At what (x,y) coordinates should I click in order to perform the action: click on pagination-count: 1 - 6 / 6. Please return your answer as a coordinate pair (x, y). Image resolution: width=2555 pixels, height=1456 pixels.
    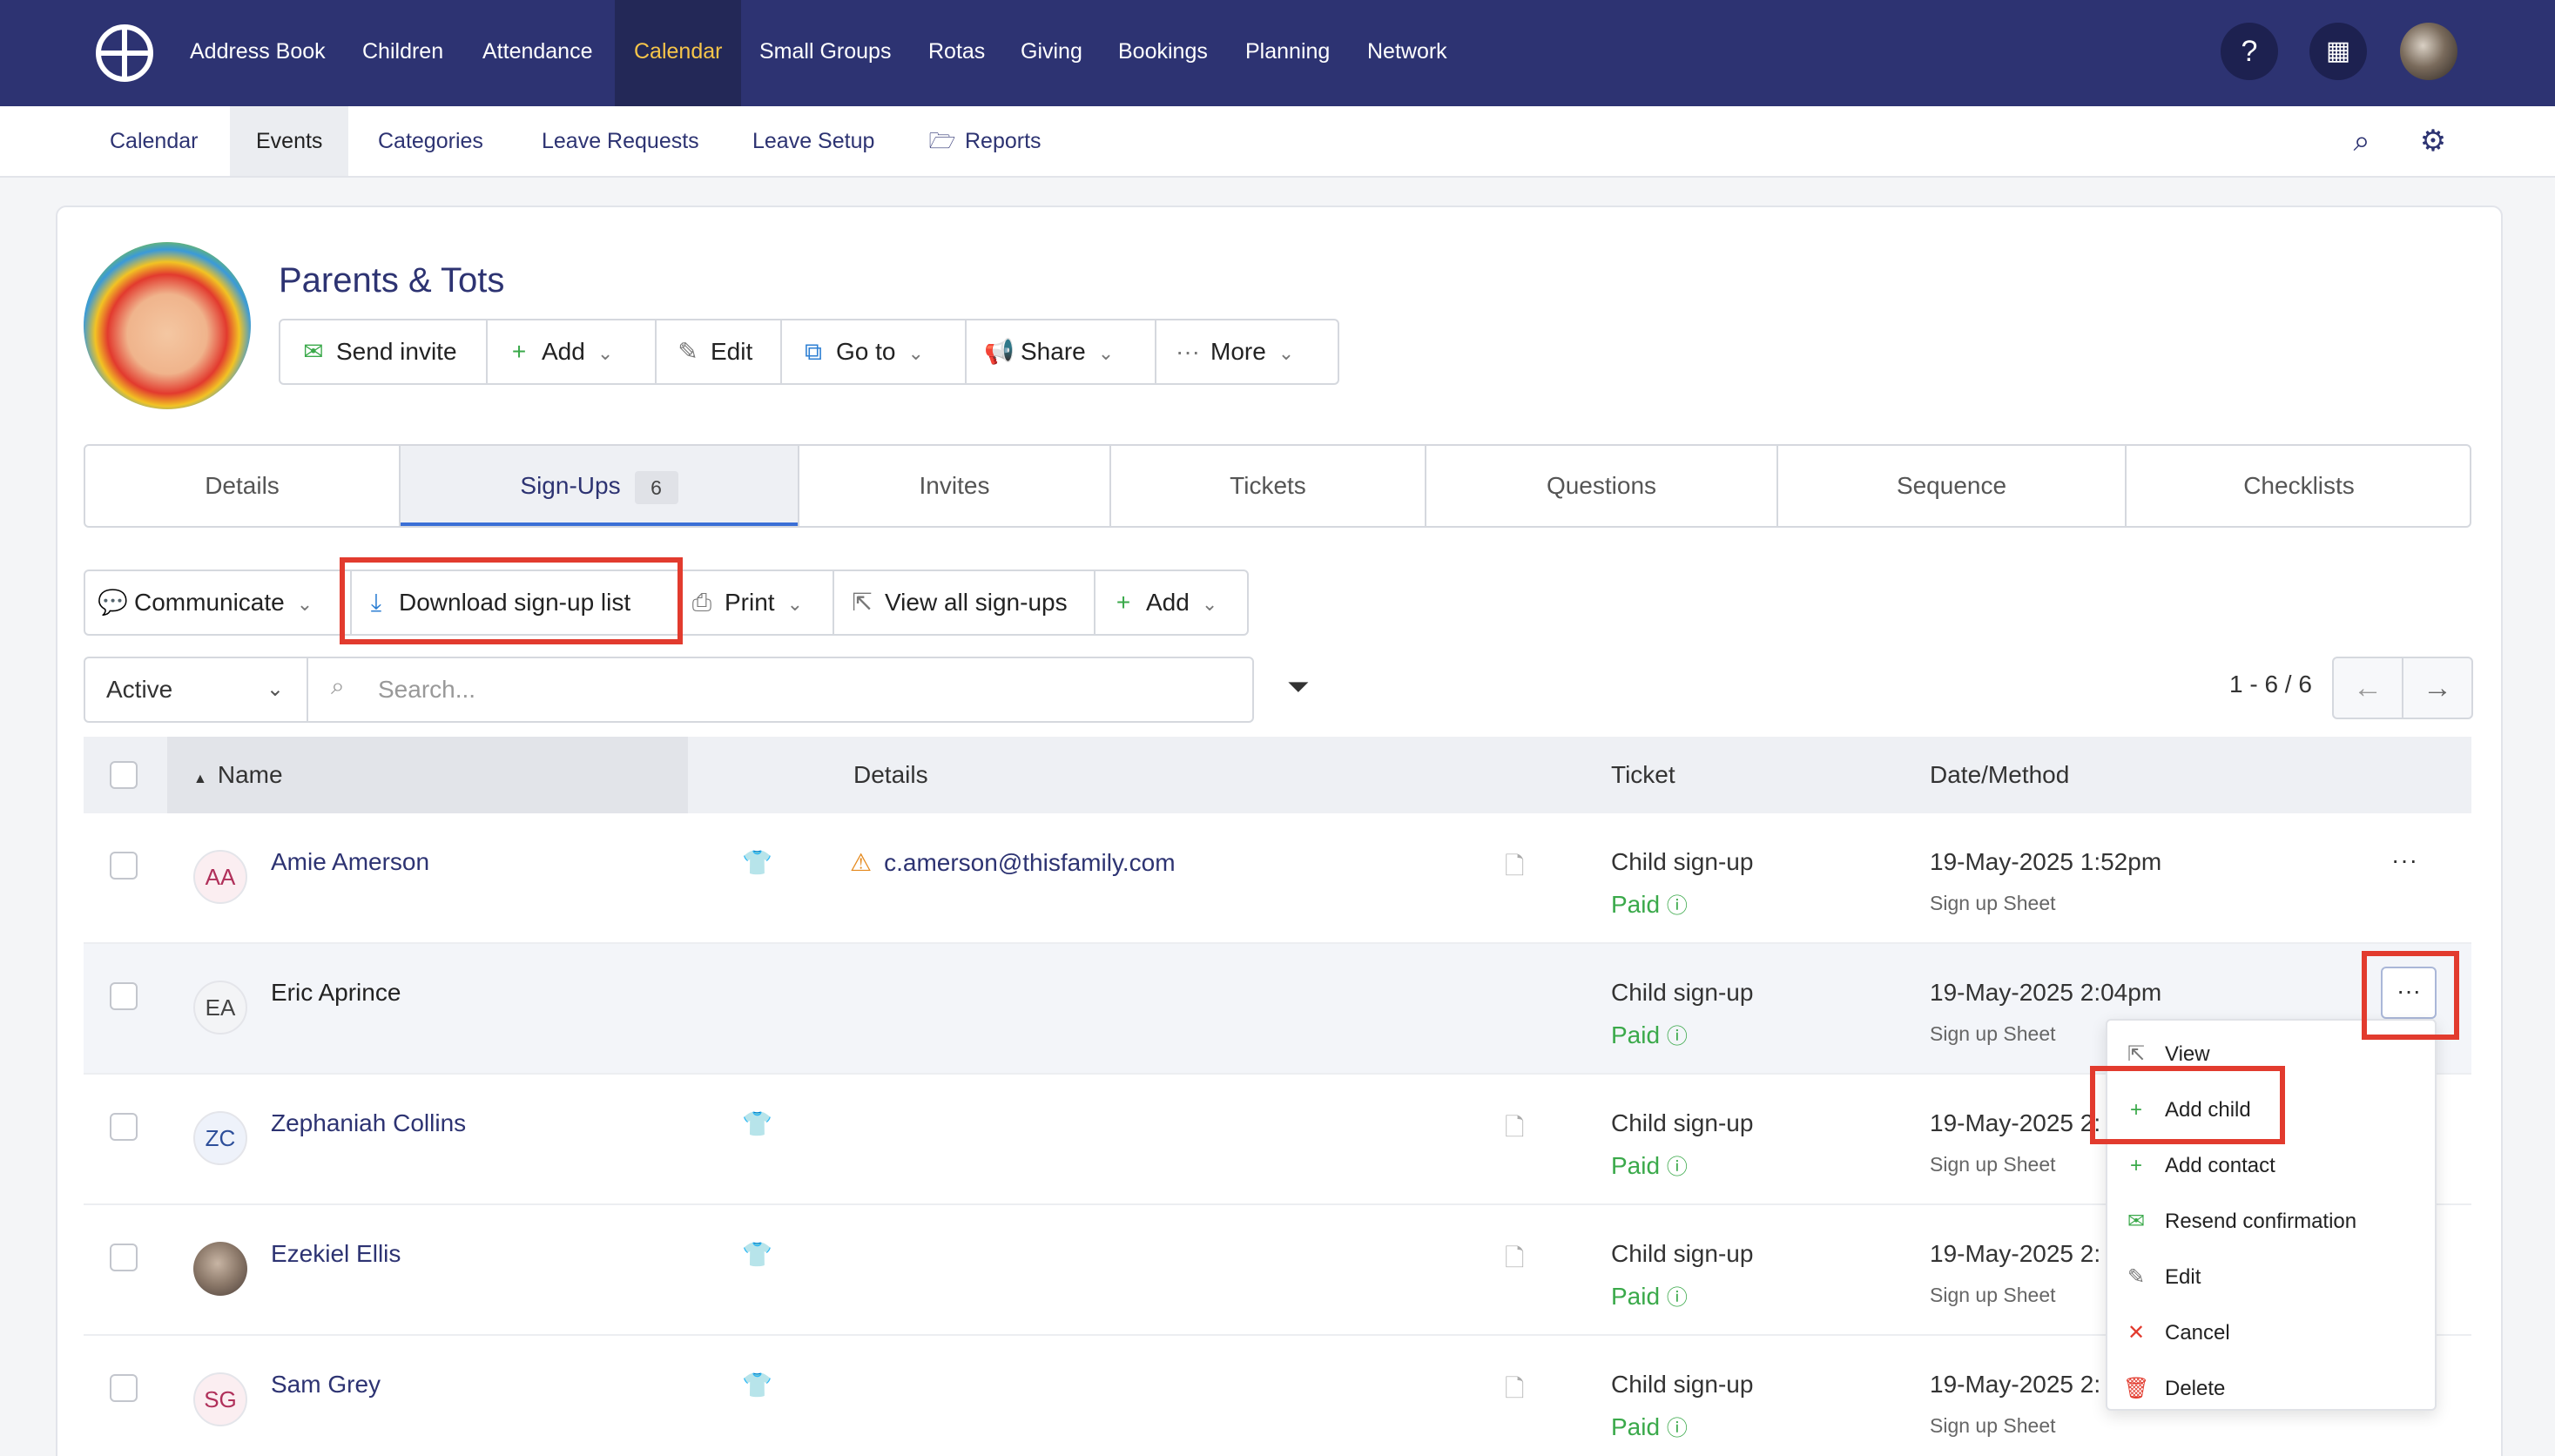
    Looking at the image, I should click on (2270, 684).